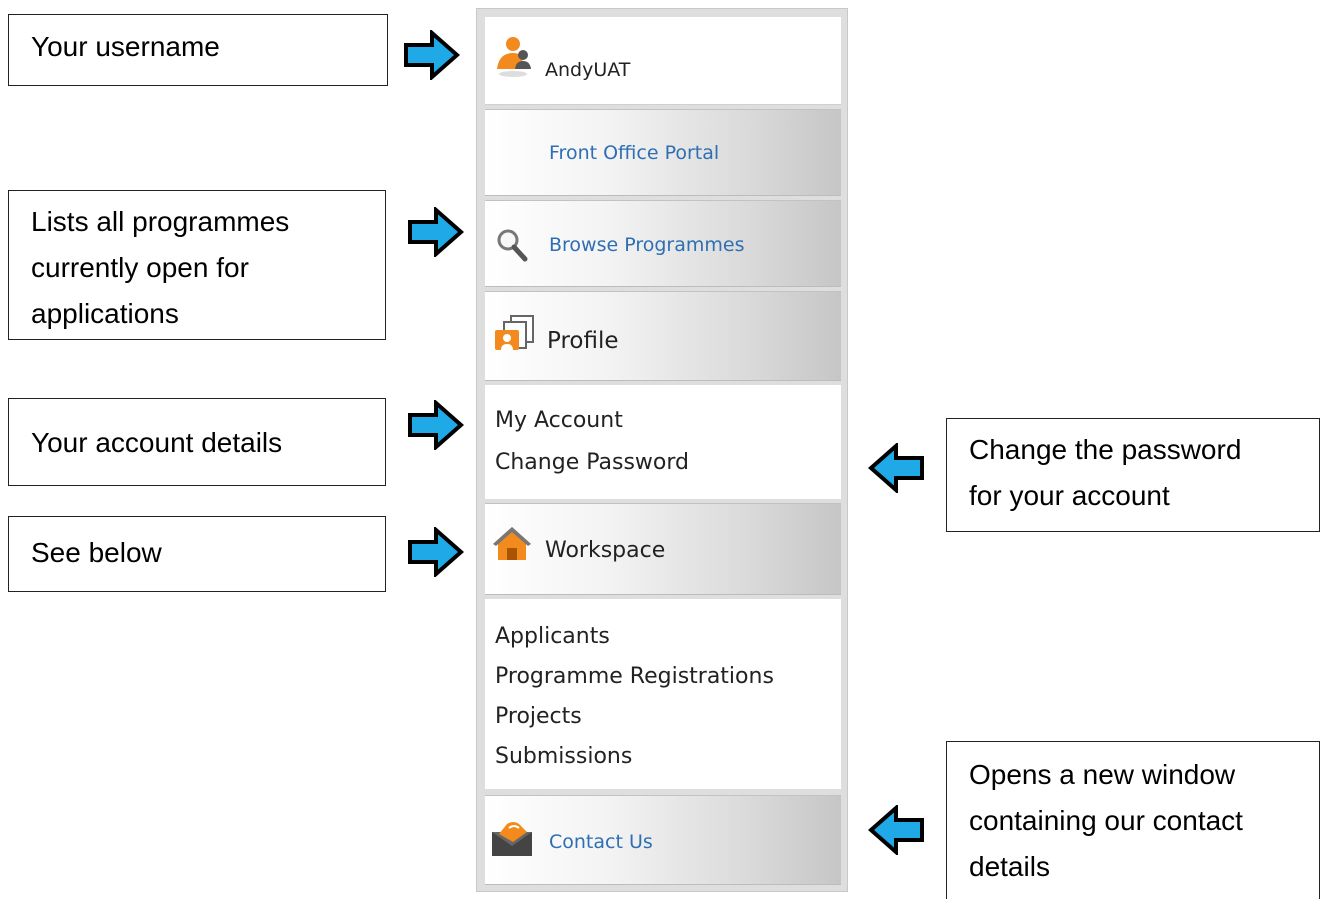 The image size is (1326, 899). Describe the element at coordinates (605, 550) in the screenshot. I see `workspace-label: Workspace` at that location.